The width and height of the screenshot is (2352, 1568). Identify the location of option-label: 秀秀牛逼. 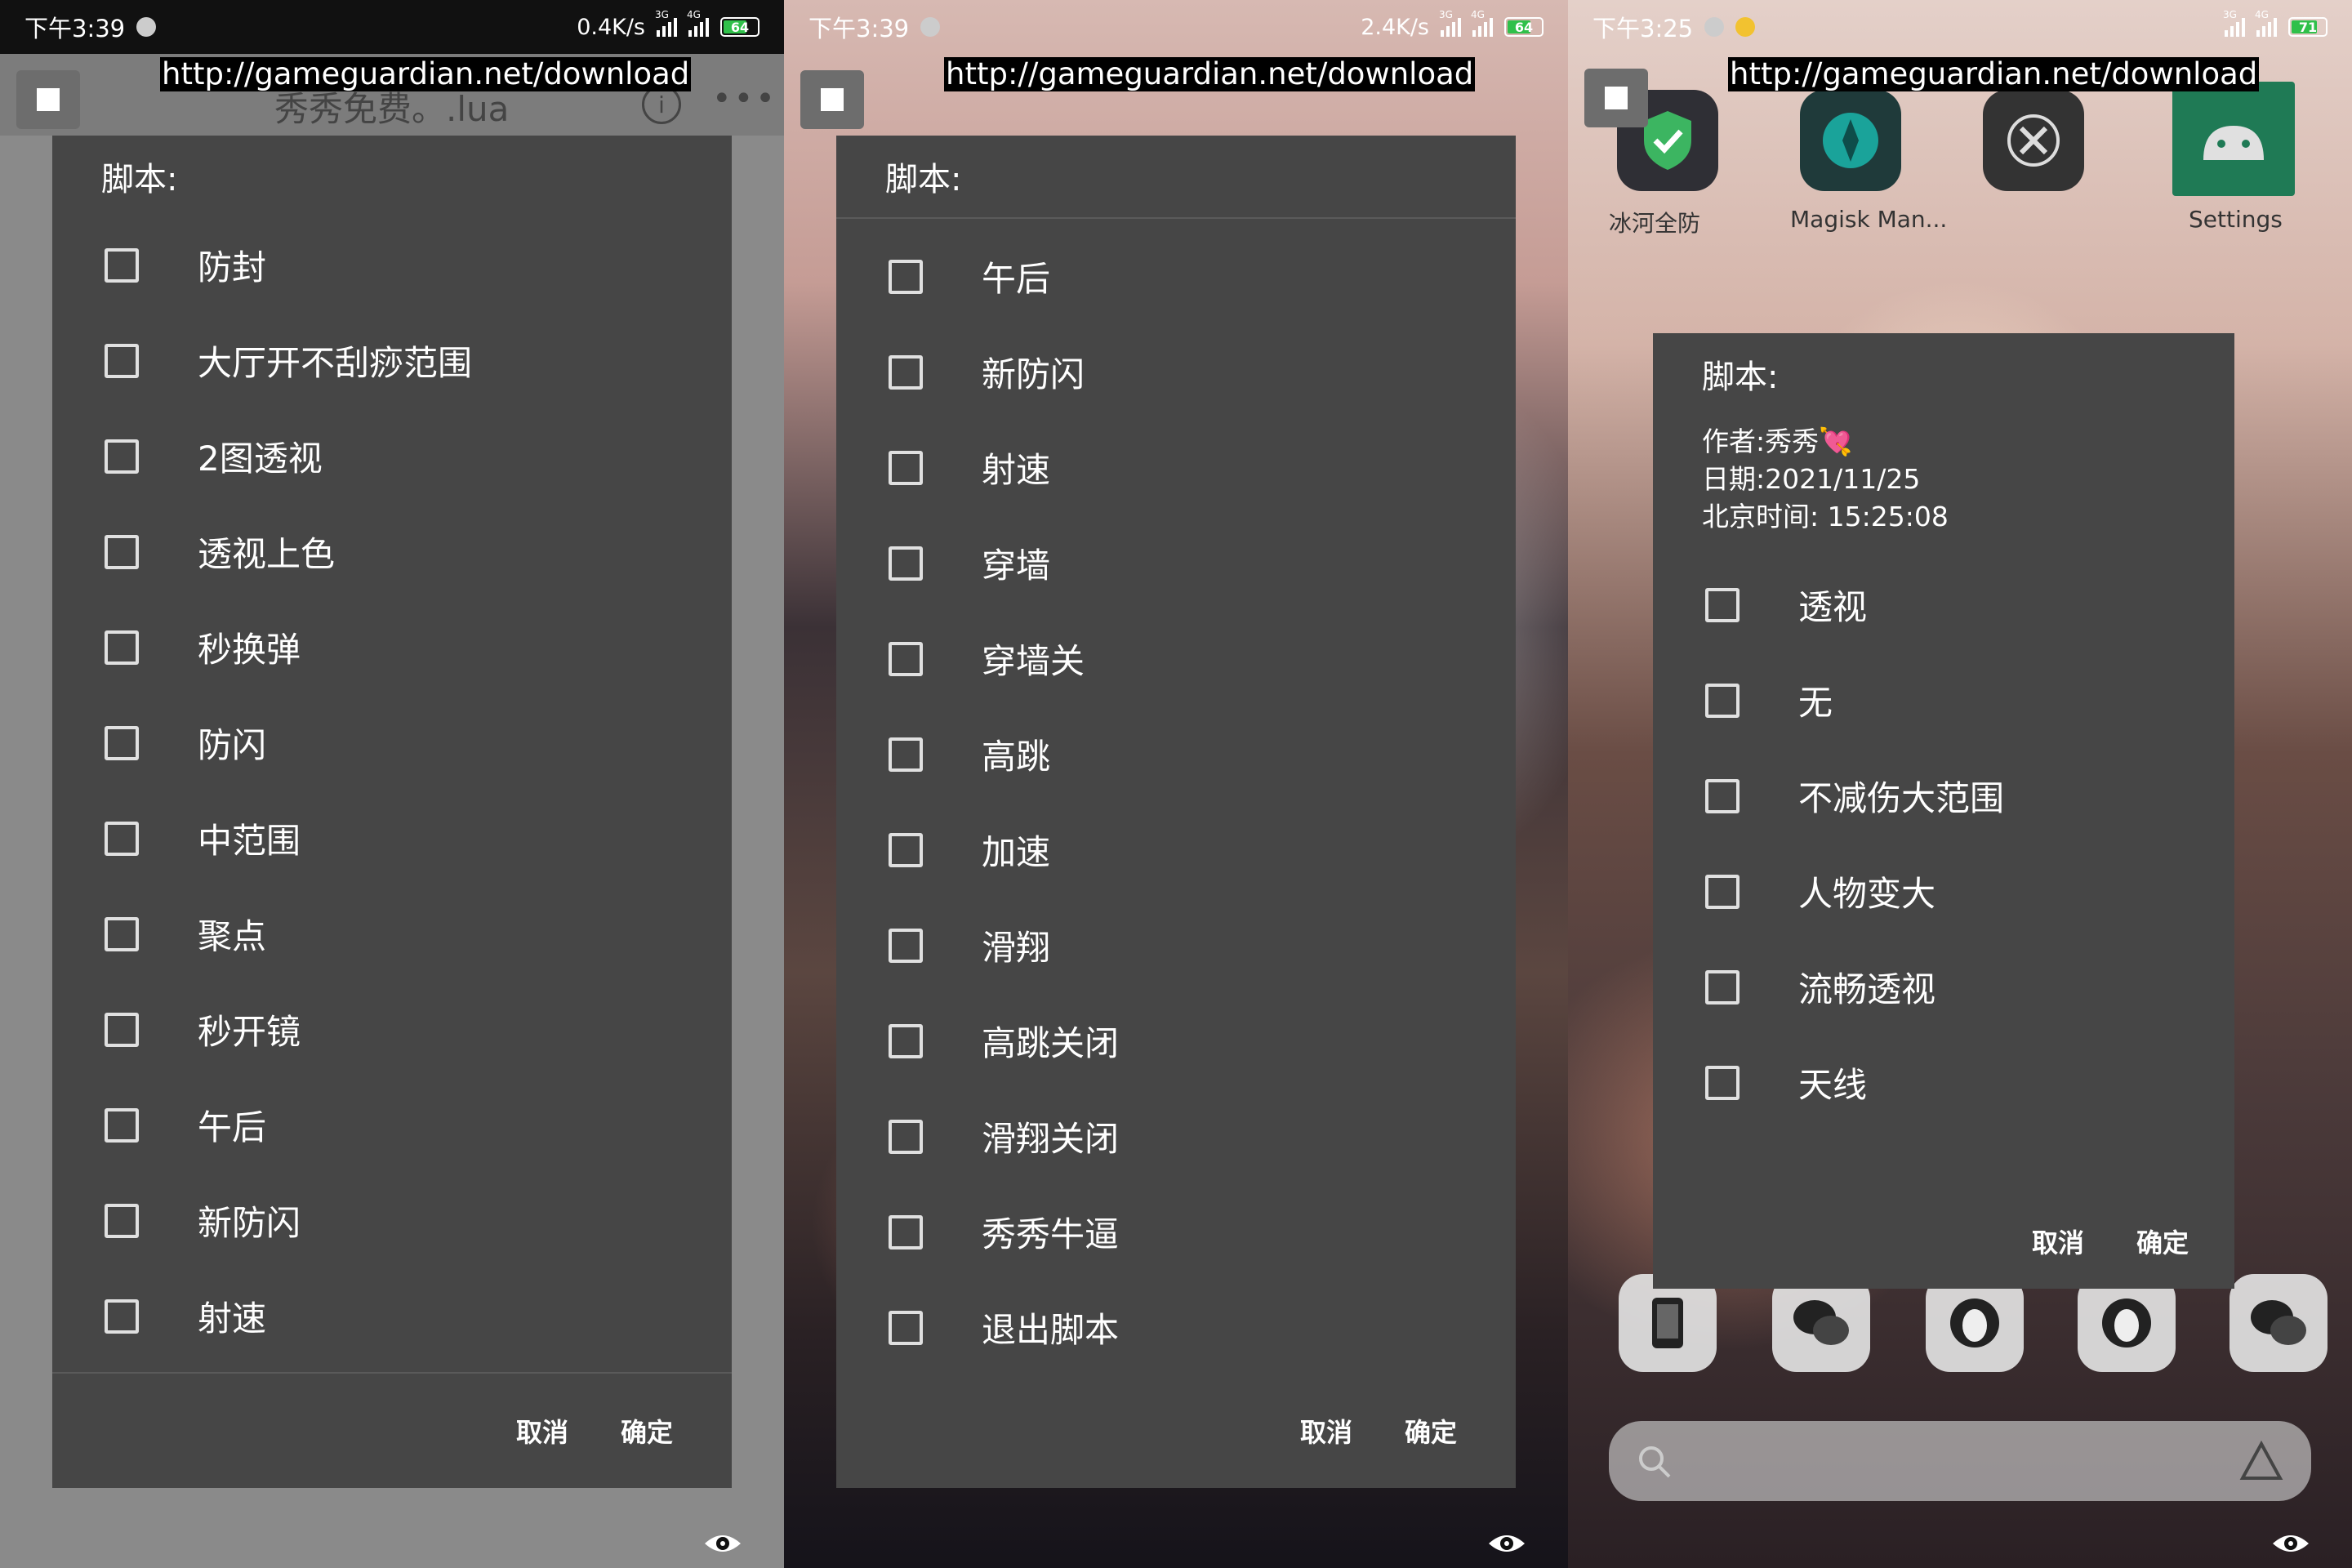
(1051, 1234).